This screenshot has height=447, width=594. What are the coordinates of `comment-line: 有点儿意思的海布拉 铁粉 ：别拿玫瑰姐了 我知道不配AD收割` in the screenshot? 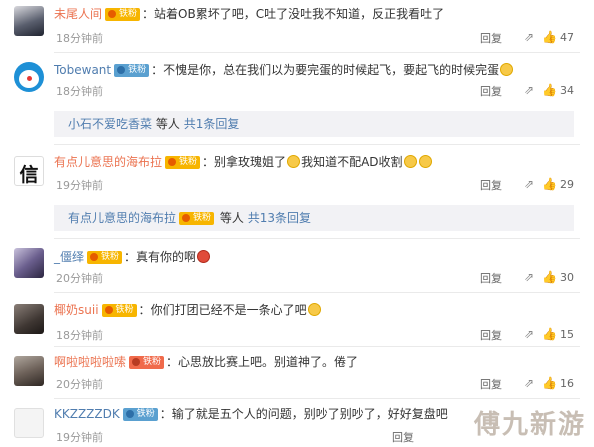 It's located at (243, 162).